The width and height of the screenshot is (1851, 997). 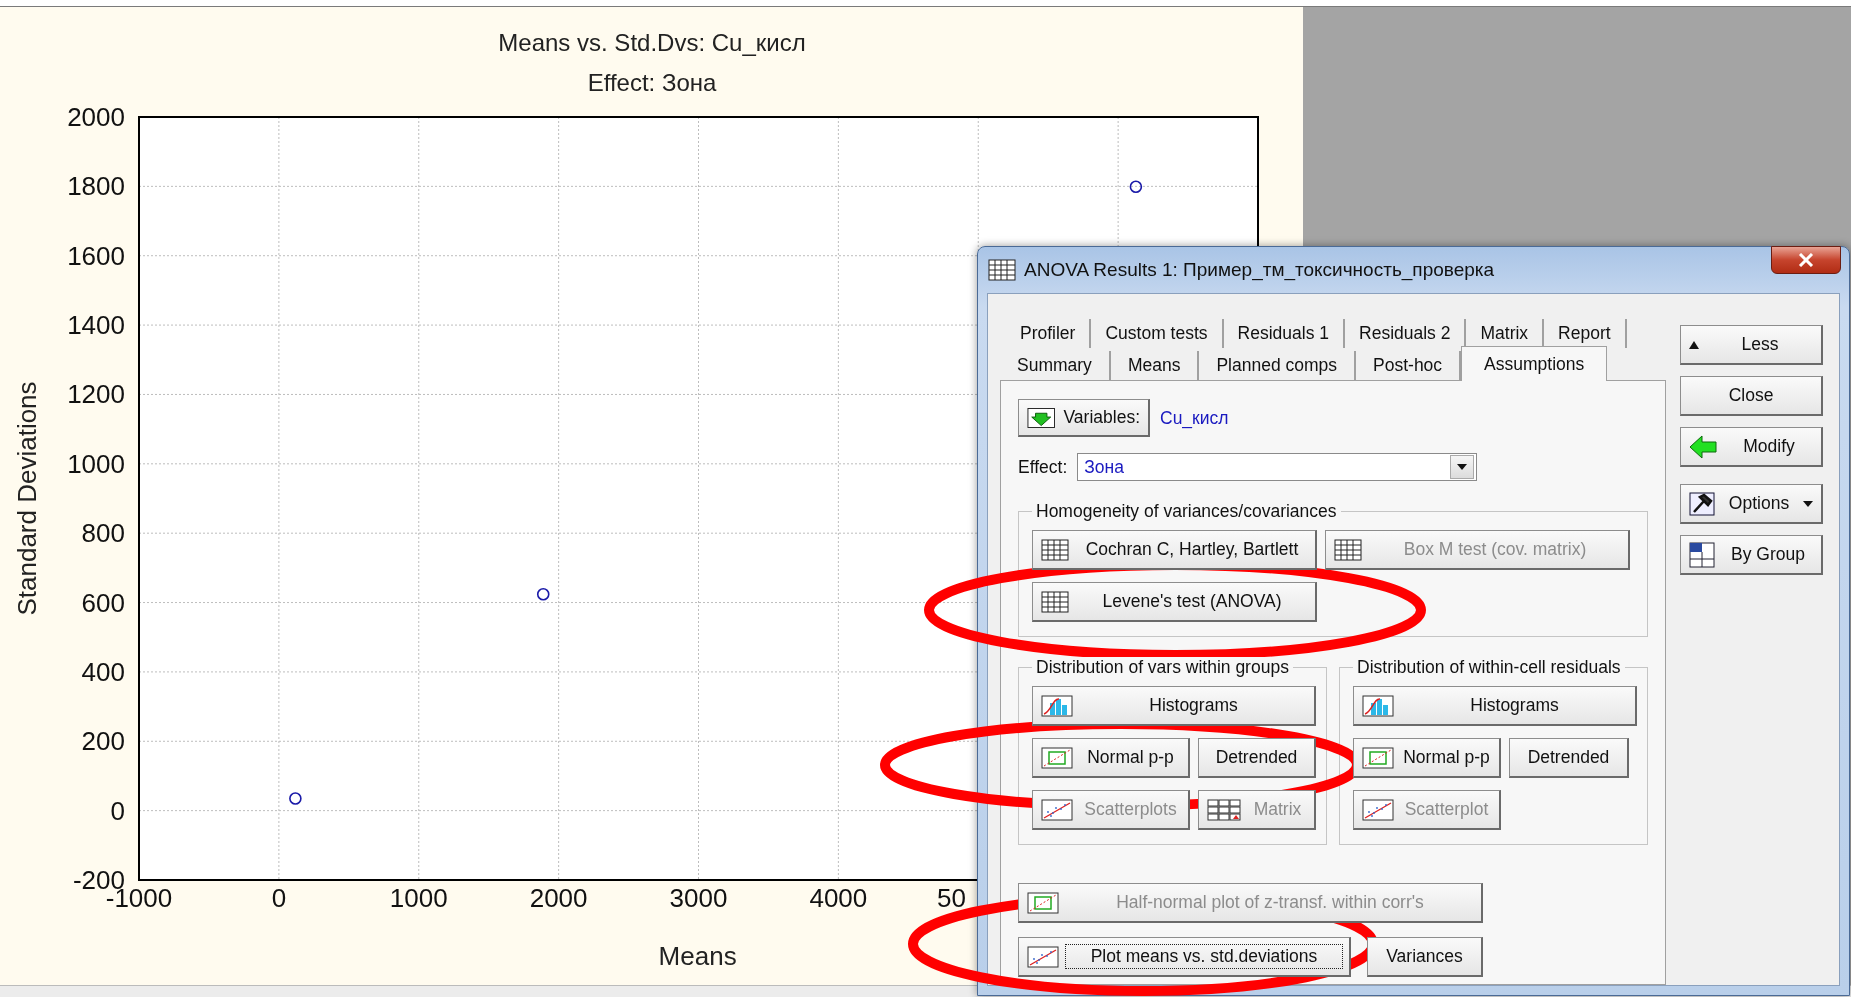 What do you see at coordinates (1277, 467) in the screenshot?
I see `effect-dropdown: Зона` at bounding box center [1277, 467].